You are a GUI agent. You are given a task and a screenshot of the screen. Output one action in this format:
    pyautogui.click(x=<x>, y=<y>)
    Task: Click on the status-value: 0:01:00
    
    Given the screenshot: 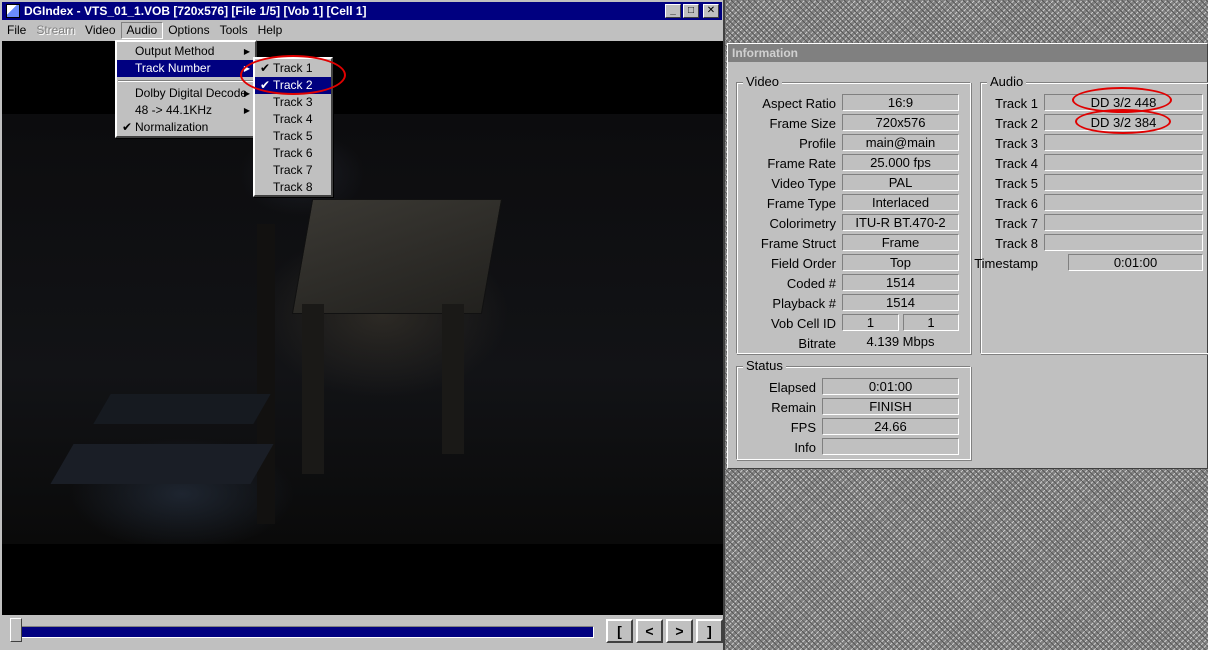 What is the action you would take?
    pyautogui.click(x=890, y=386)
    